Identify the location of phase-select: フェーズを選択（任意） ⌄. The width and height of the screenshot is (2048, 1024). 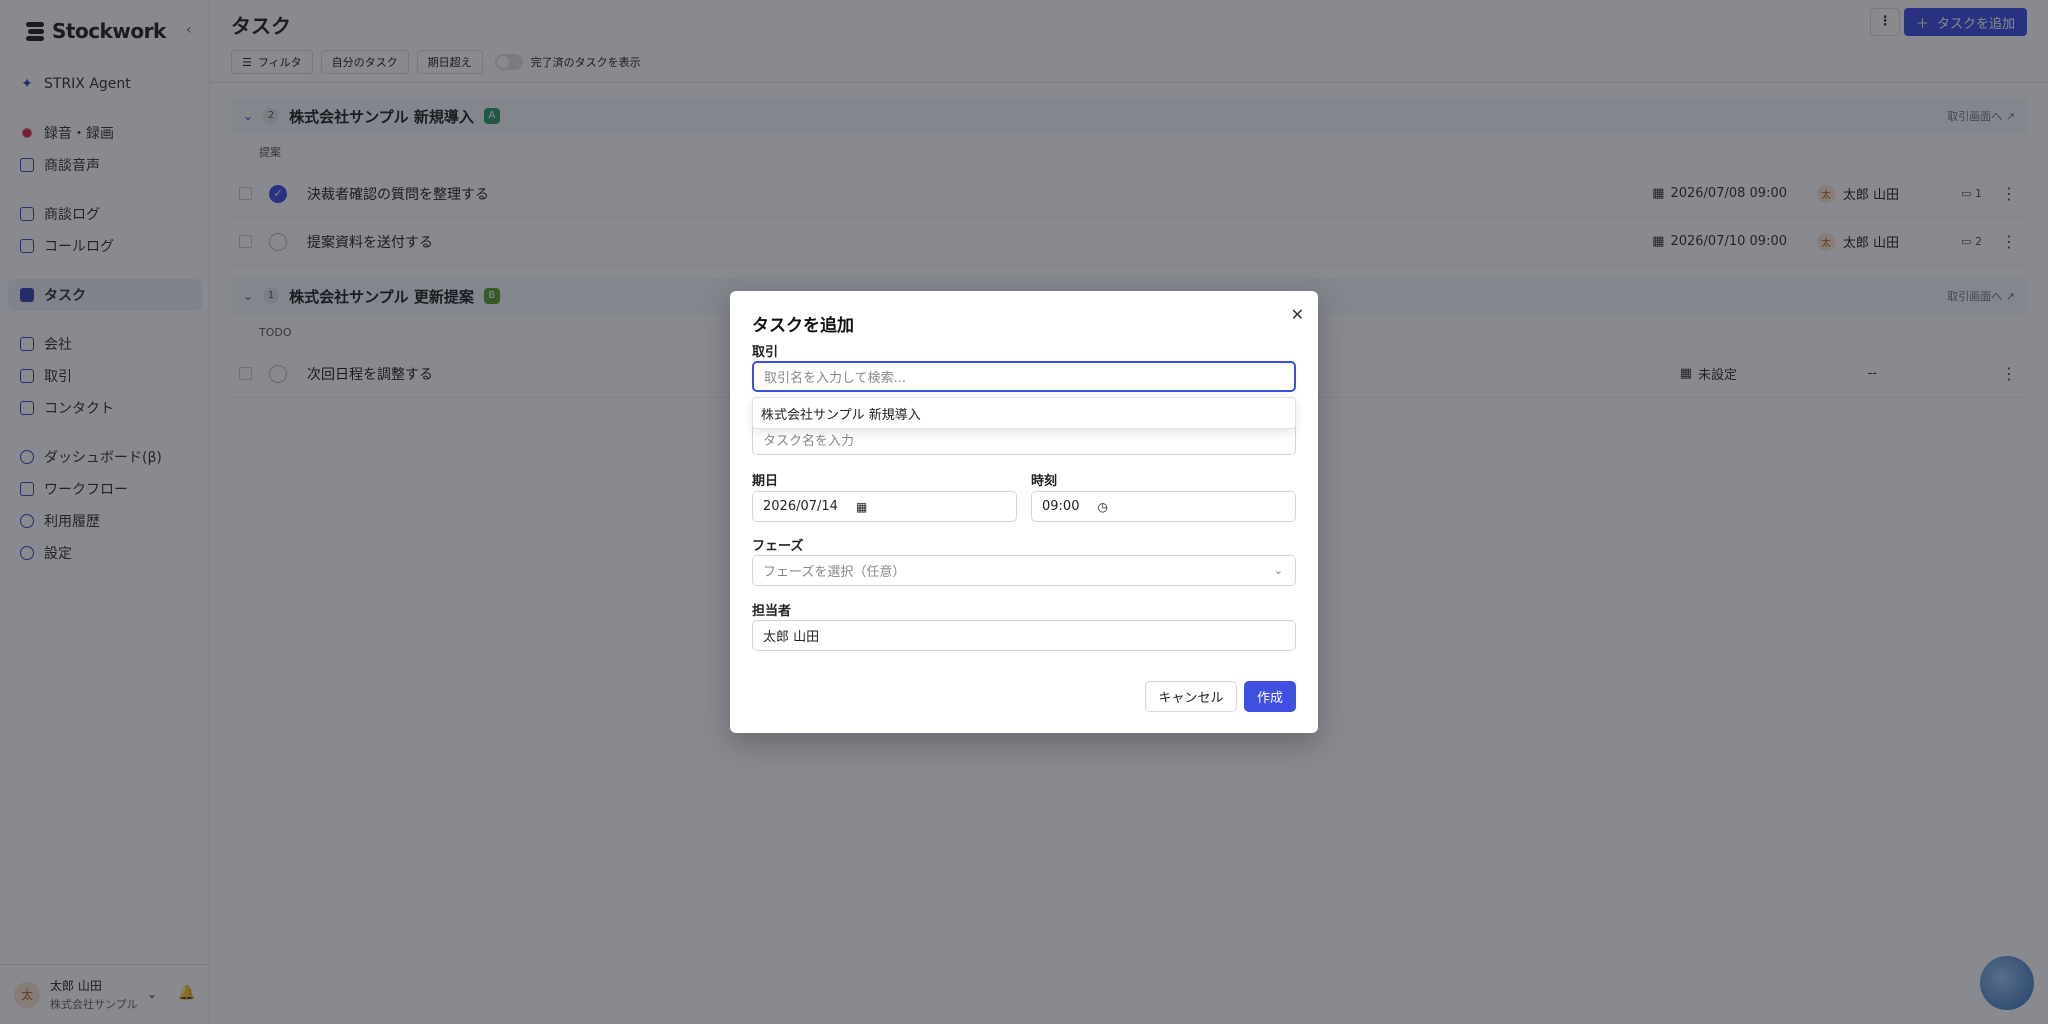
(1024, 570).